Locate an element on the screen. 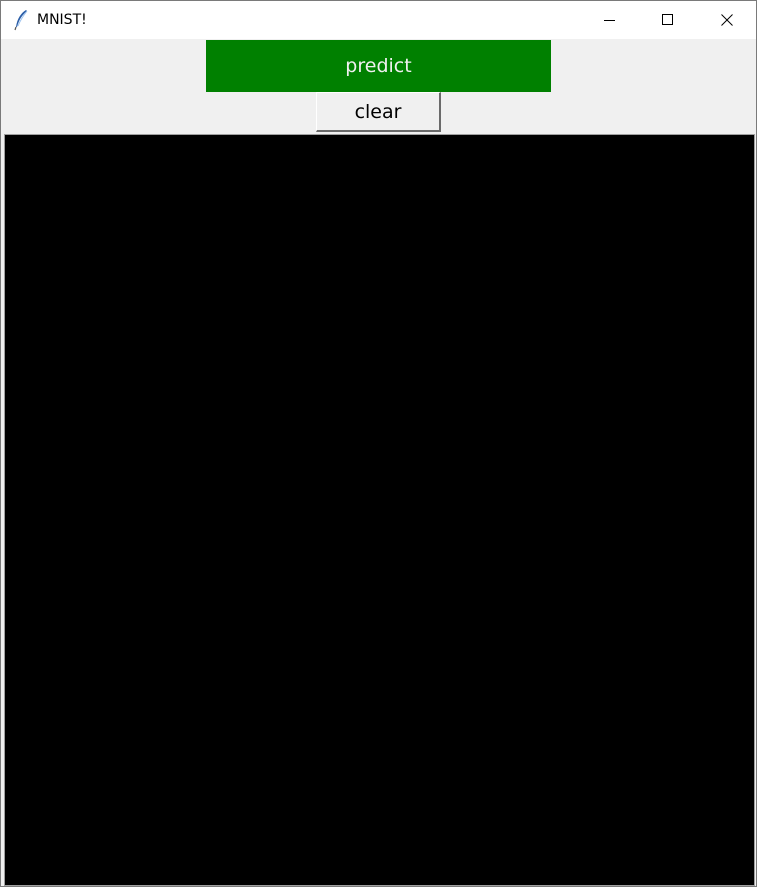 This screenshot has width=757, height=887. maximize-icon is located at coordinates (668, 20).